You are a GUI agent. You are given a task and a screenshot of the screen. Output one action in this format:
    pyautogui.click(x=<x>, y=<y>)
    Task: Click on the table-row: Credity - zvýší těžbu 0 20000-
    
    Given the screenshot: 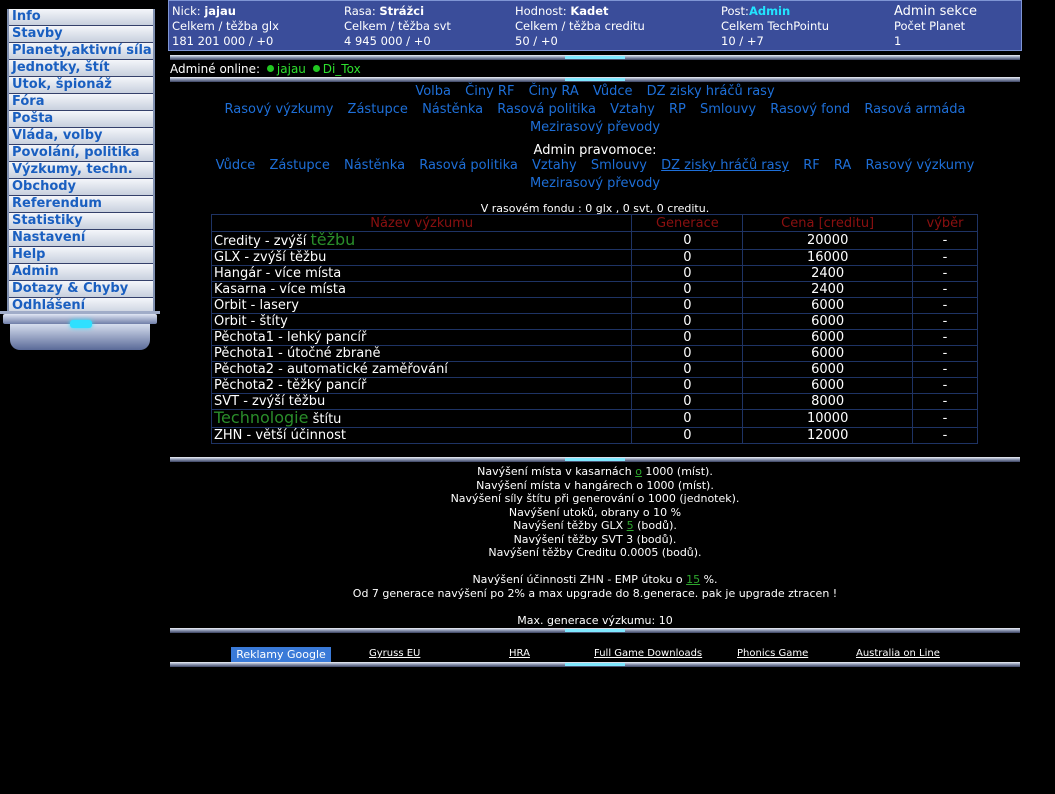 What is the action you would take?
    pyautogui.click(x=594, y=240)
    